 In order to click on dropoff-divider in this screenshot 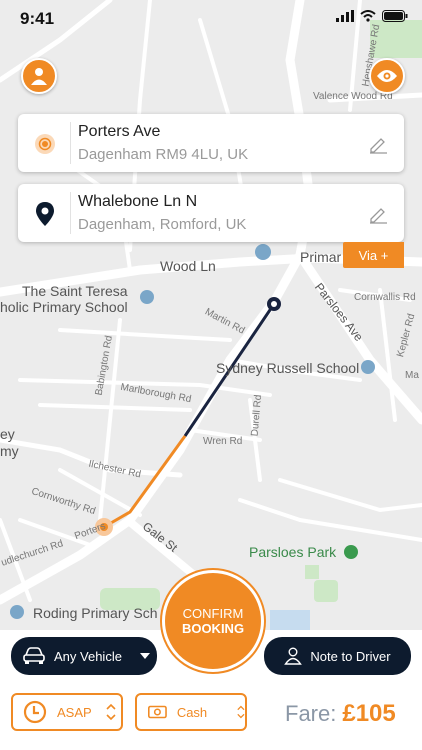, I will do `click(70, 213)`.